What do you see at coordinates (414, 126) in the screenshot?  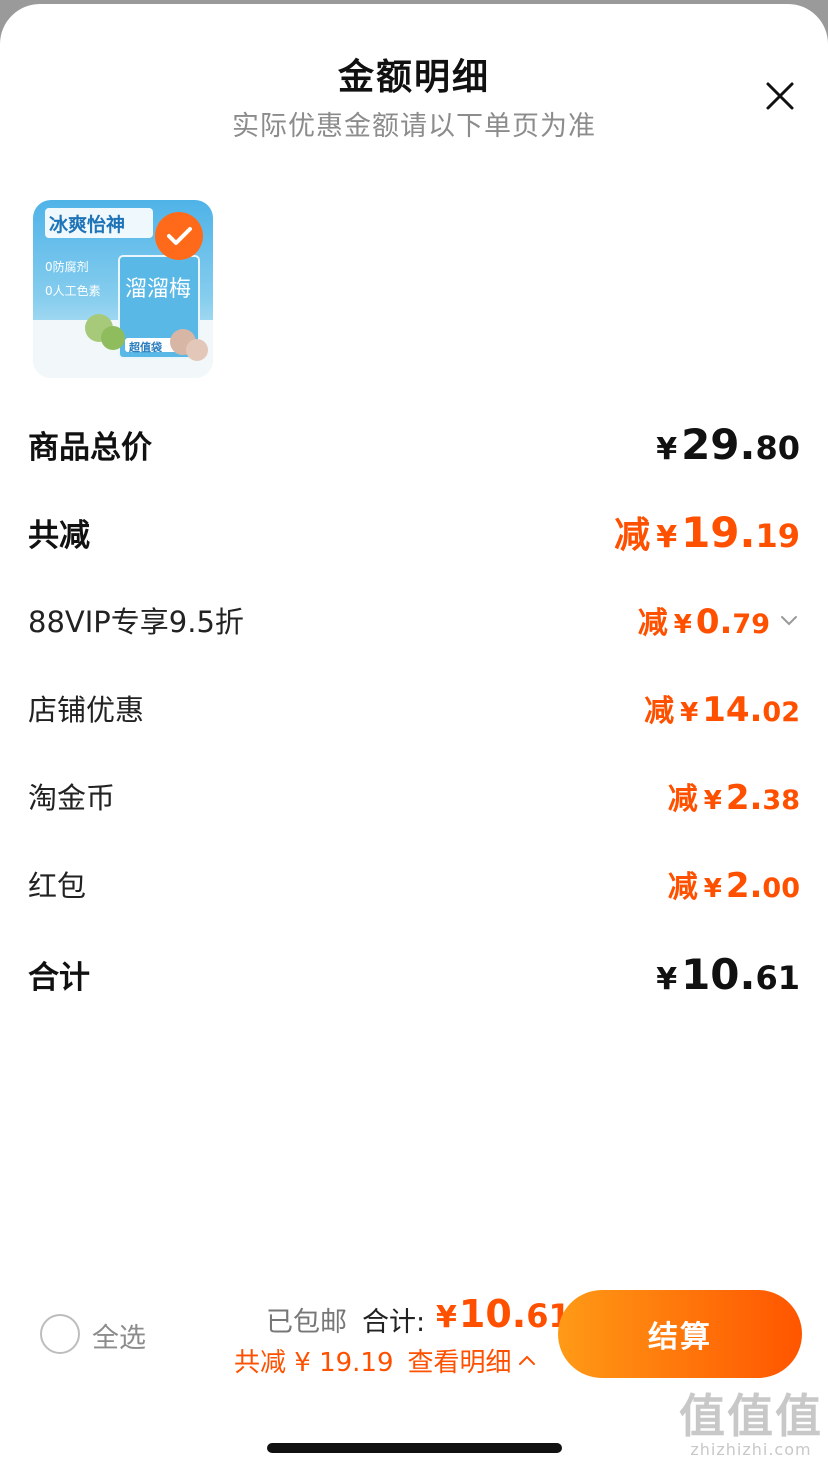 I see `sheet-subtitle: 实际优惠金额请以下单页为准` at bounding box center [414, 126].